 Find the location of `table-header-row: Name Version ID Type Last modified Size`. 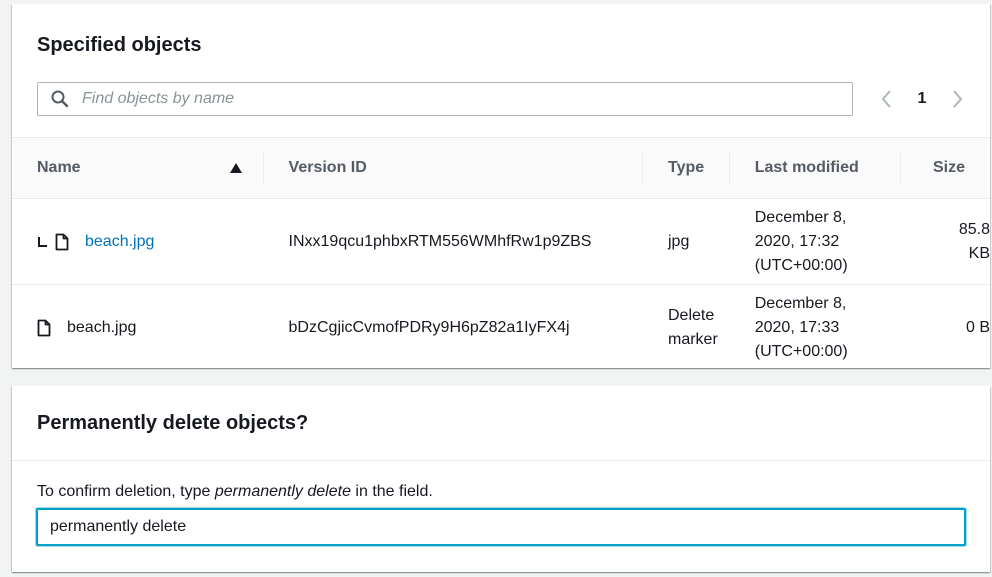

table-header-row: Name Version ID Type Last modified Size is located at coordinates (501, 168).